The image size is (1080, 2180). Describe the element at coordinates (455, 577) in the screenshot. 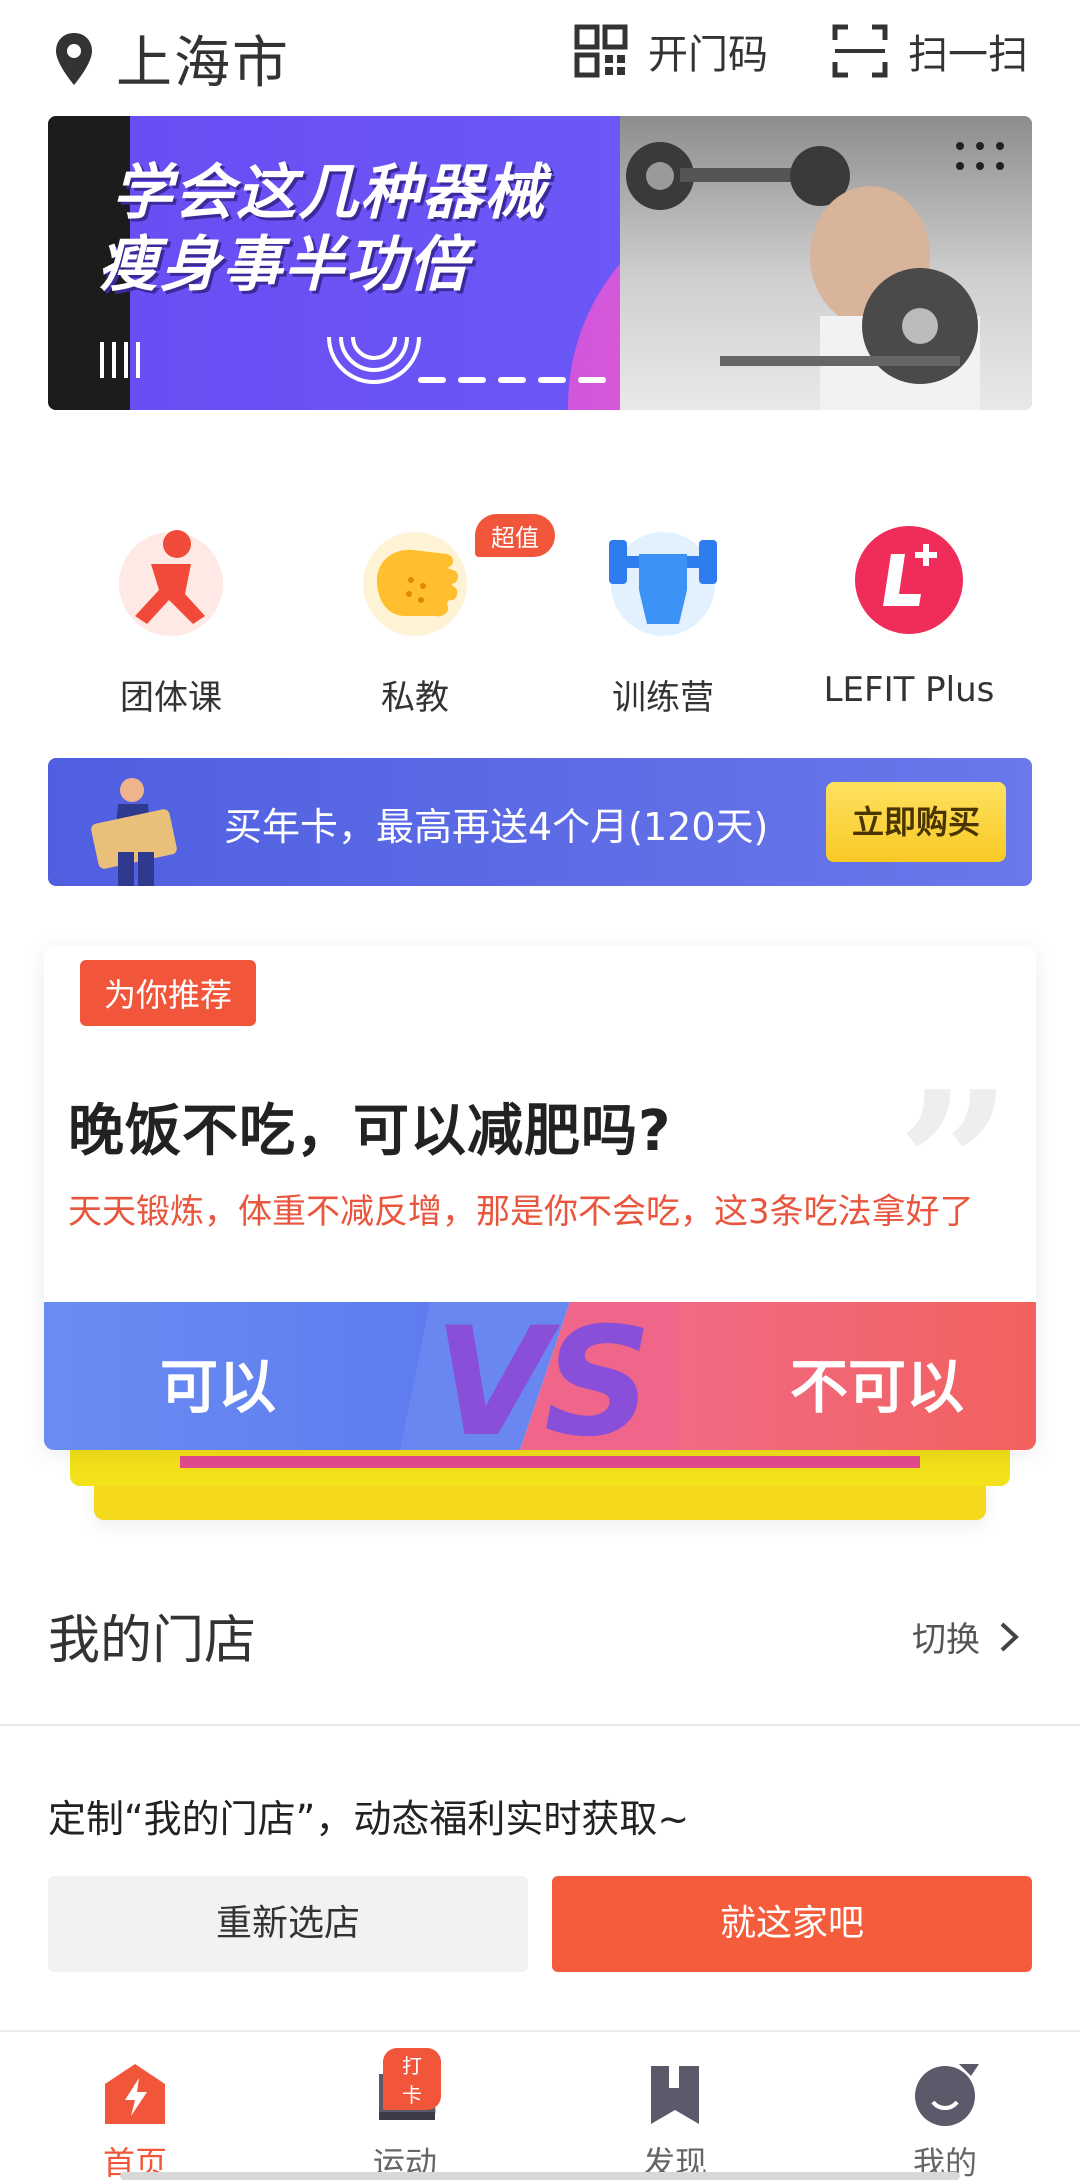

I see `personal-trainer-icon: 超值` at that location.